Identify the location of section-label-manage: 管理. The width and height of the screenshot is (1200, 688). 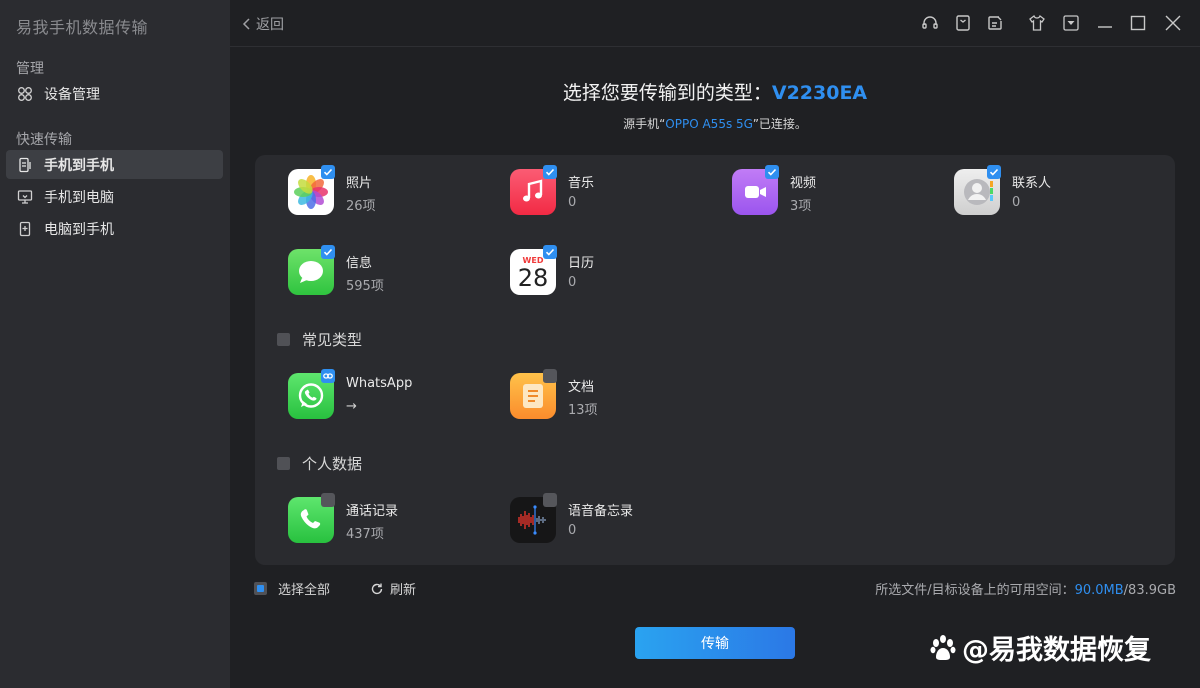
(30, 69).